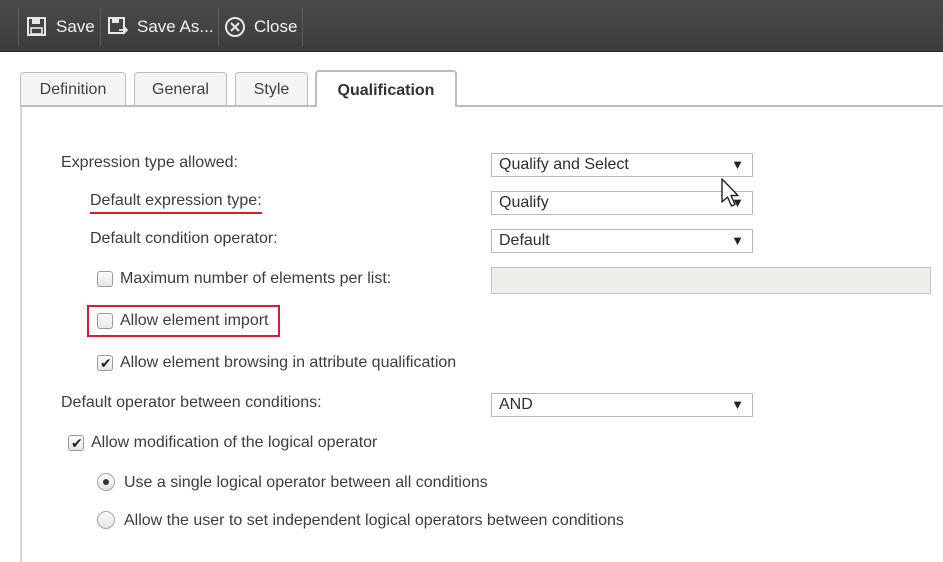 This screenshot has width=943, height=562. I want to click on expression-type-allowed-value: Qualify and Select, so click(564, 164).